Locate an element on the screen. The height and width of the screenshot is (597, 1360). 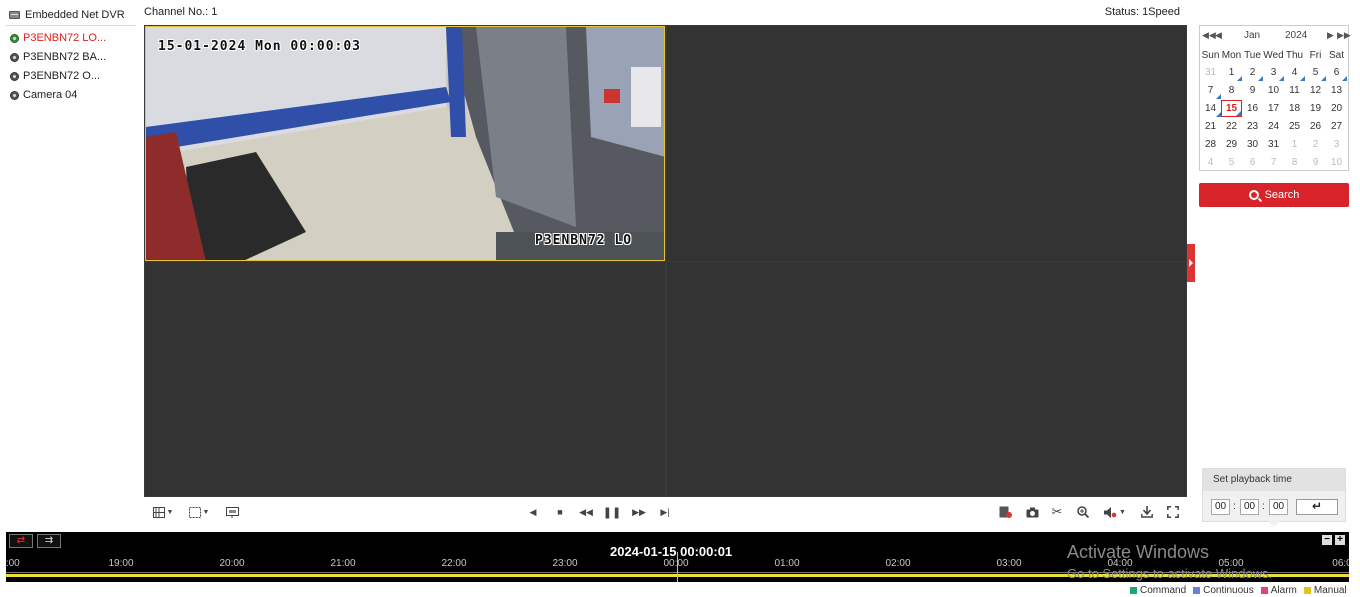
calendar-year: 2024 is located at coordinates (1296, 35).